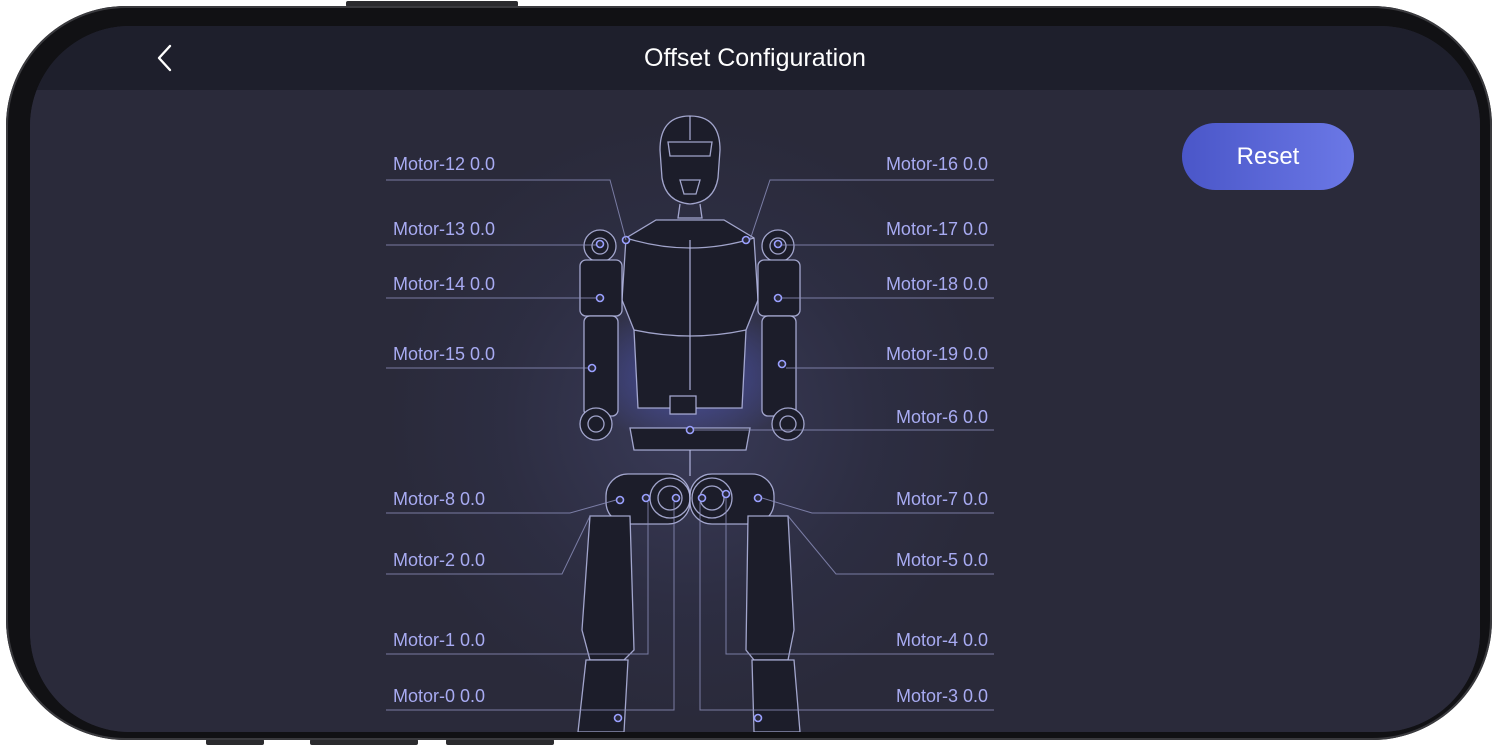  I want to click on motor-label-8: Motor-8 0.0, so click(439, 499).